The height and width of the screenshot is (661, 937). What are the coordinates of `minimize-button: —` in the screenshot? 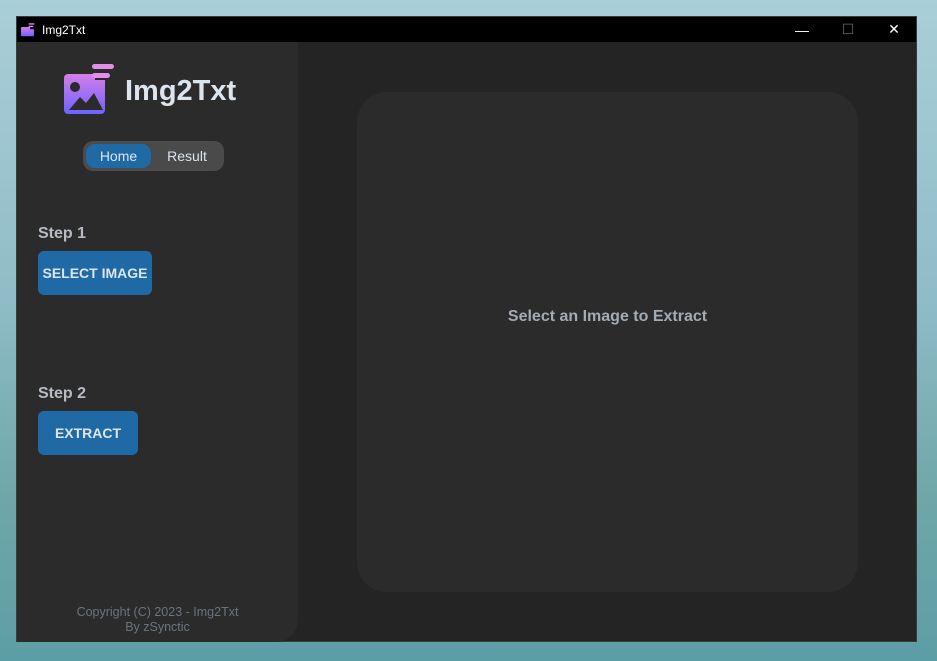 It's located at (802, 29).